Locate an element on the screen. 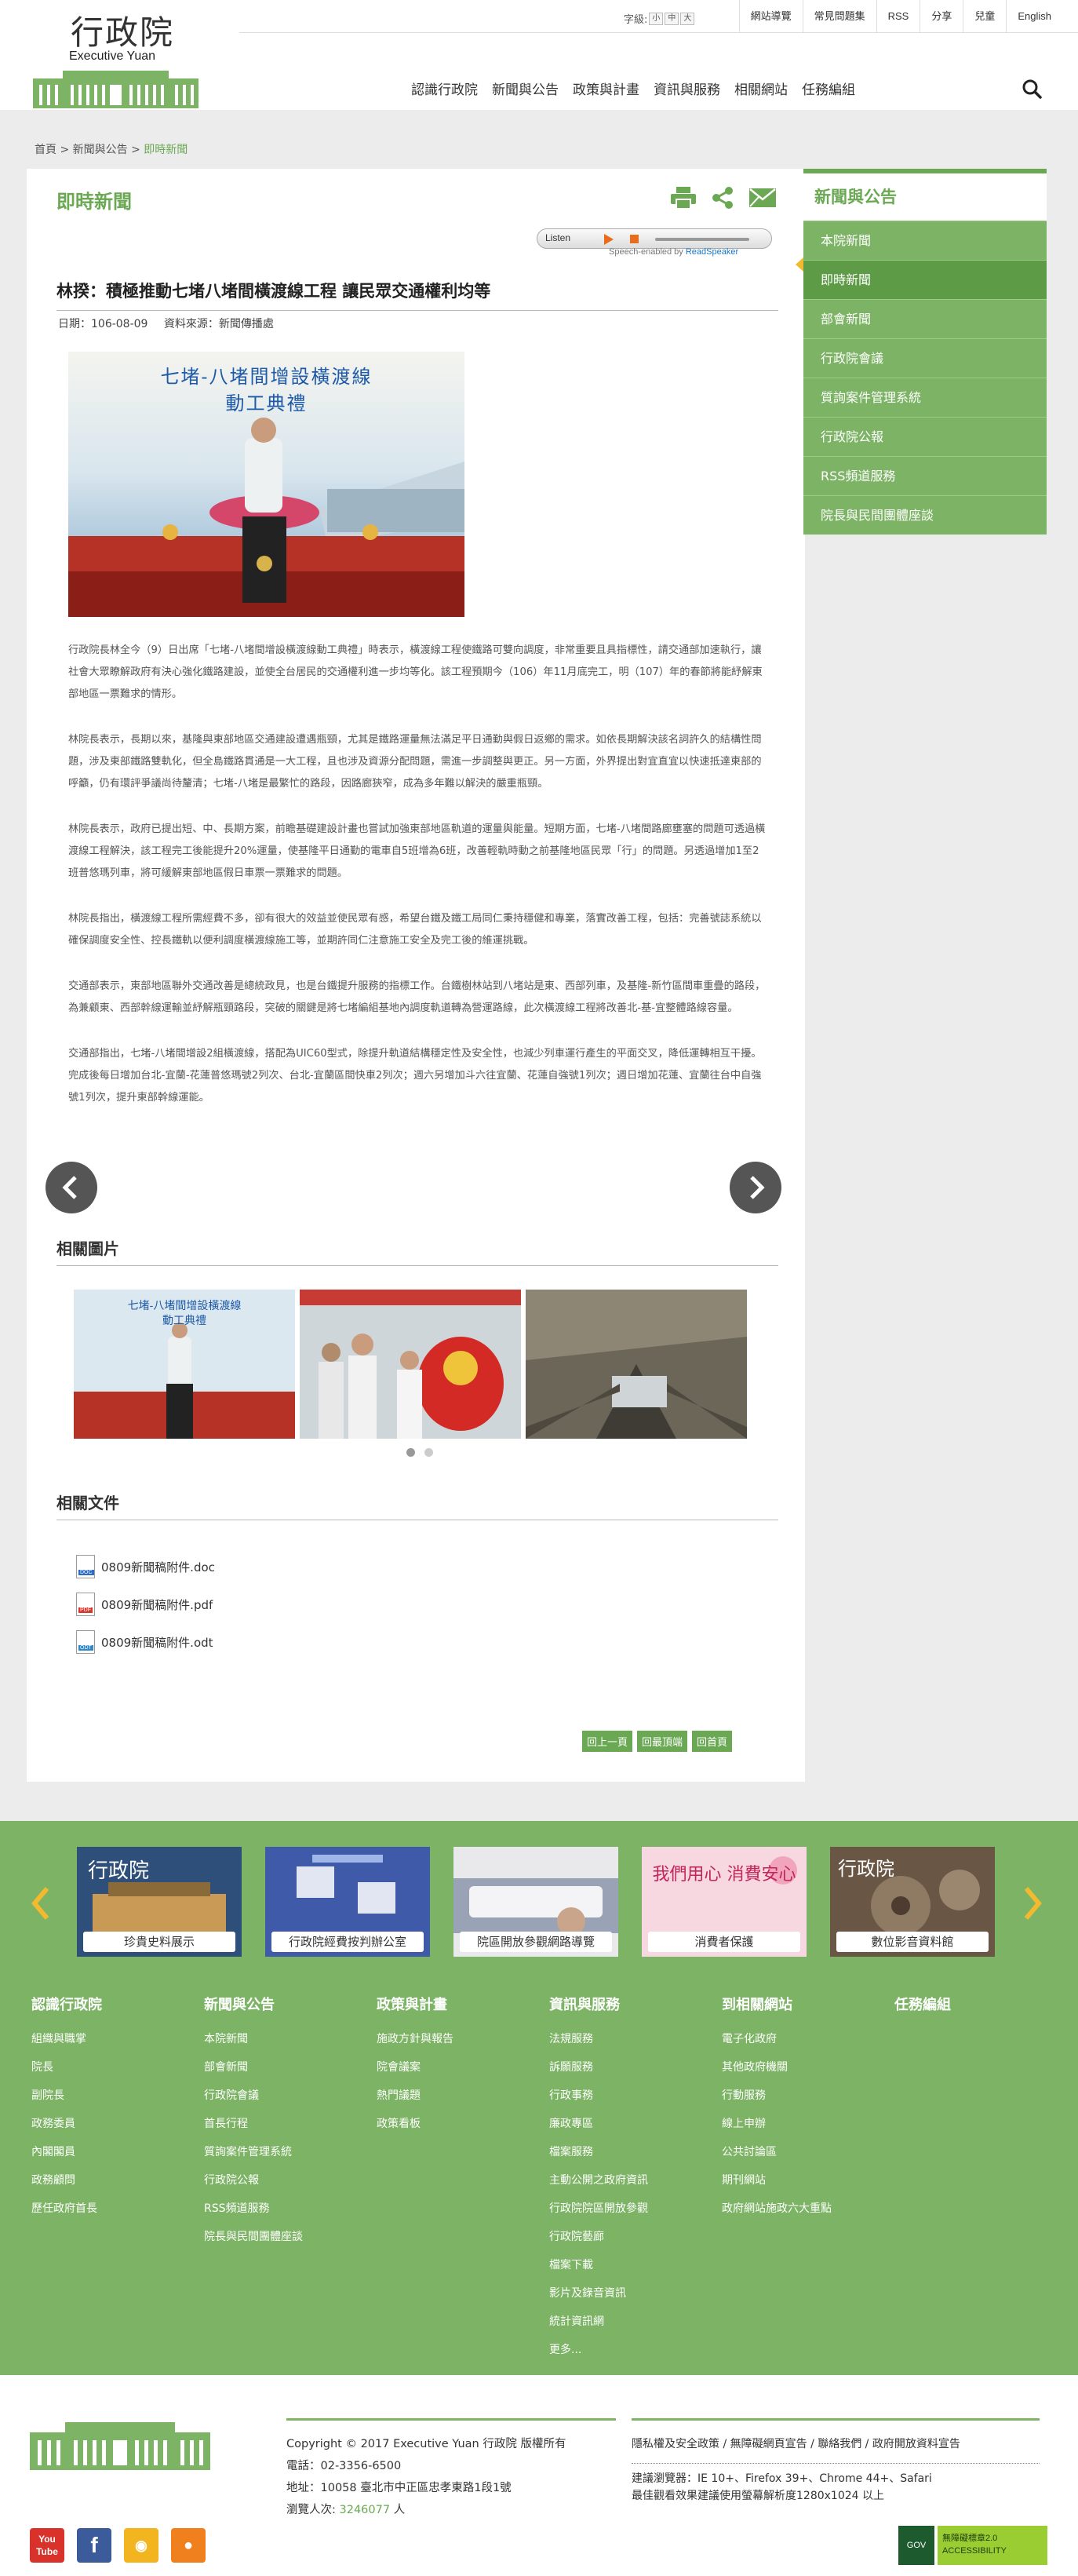 The width and height of the screenshot is (1078, 2576). footer-link: 行政院公報 is located at coordinates (253, 2180).